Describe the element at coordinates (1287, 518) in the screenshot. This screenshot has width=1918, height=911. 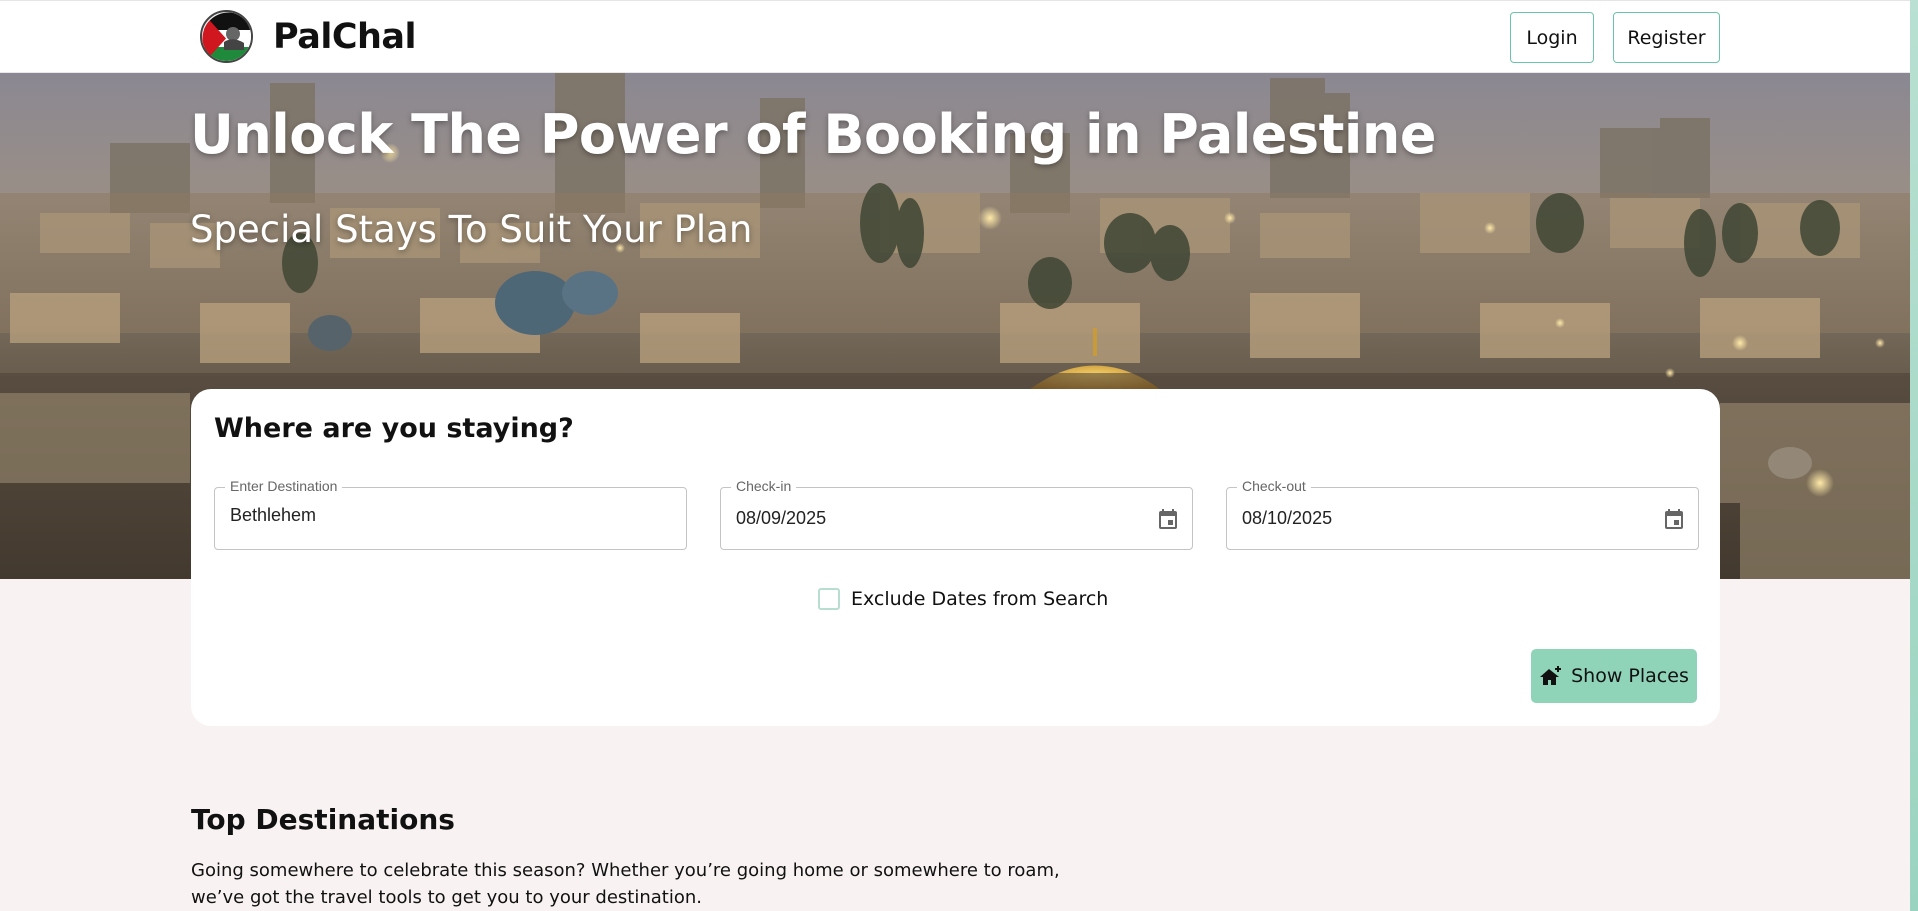
I see `checkout-value: 08/10/2025` at that location.